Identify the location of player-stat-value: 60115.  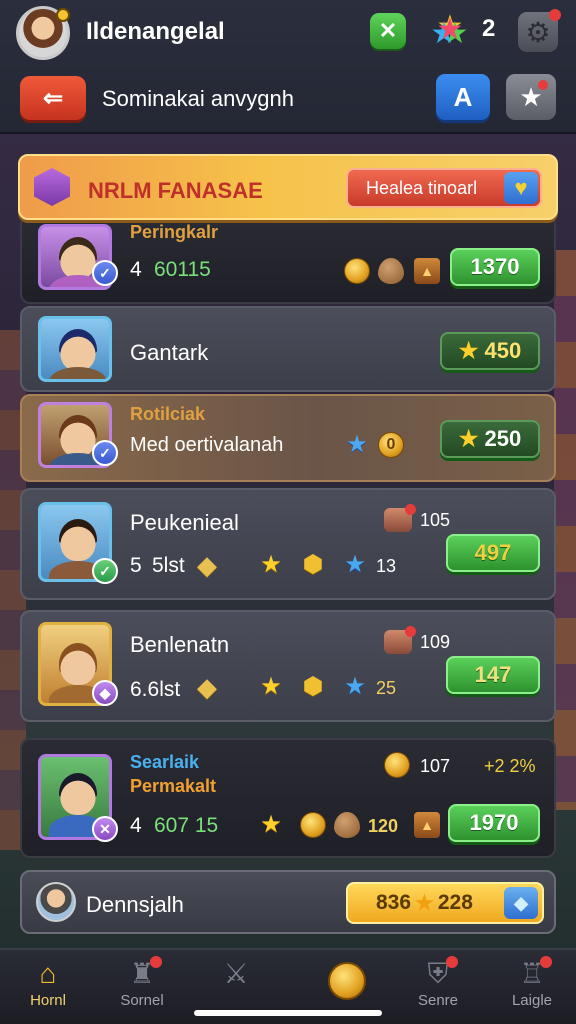
(182, 269).